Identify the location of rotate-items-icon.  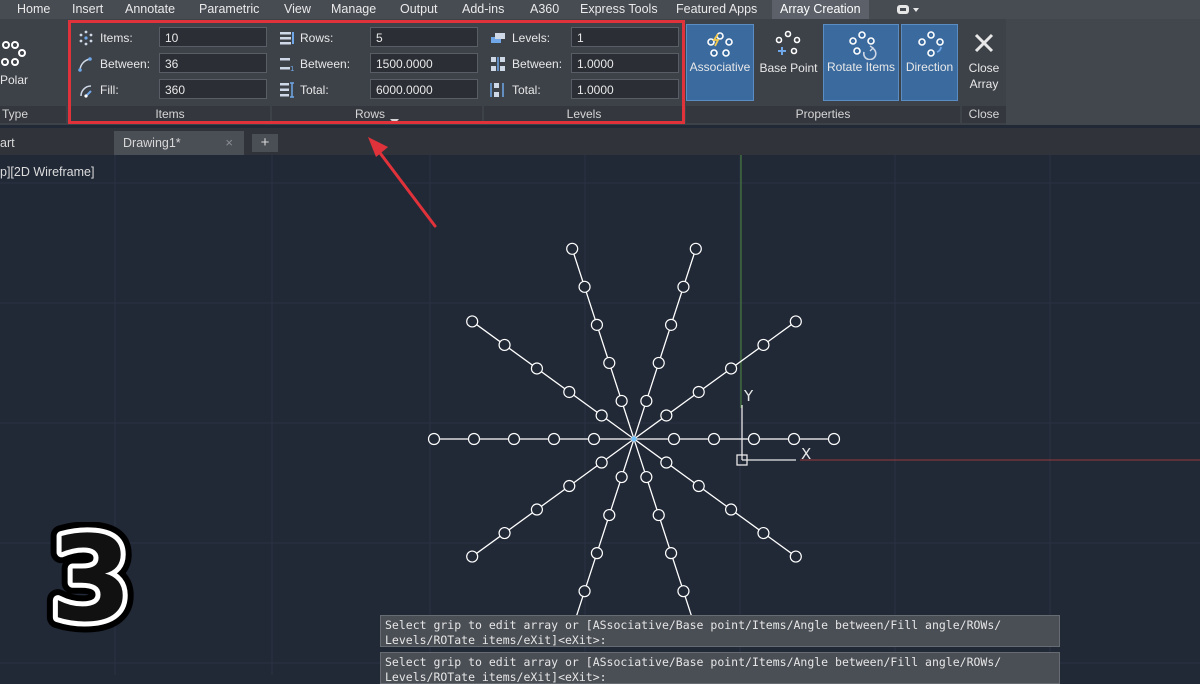
(862, 46).